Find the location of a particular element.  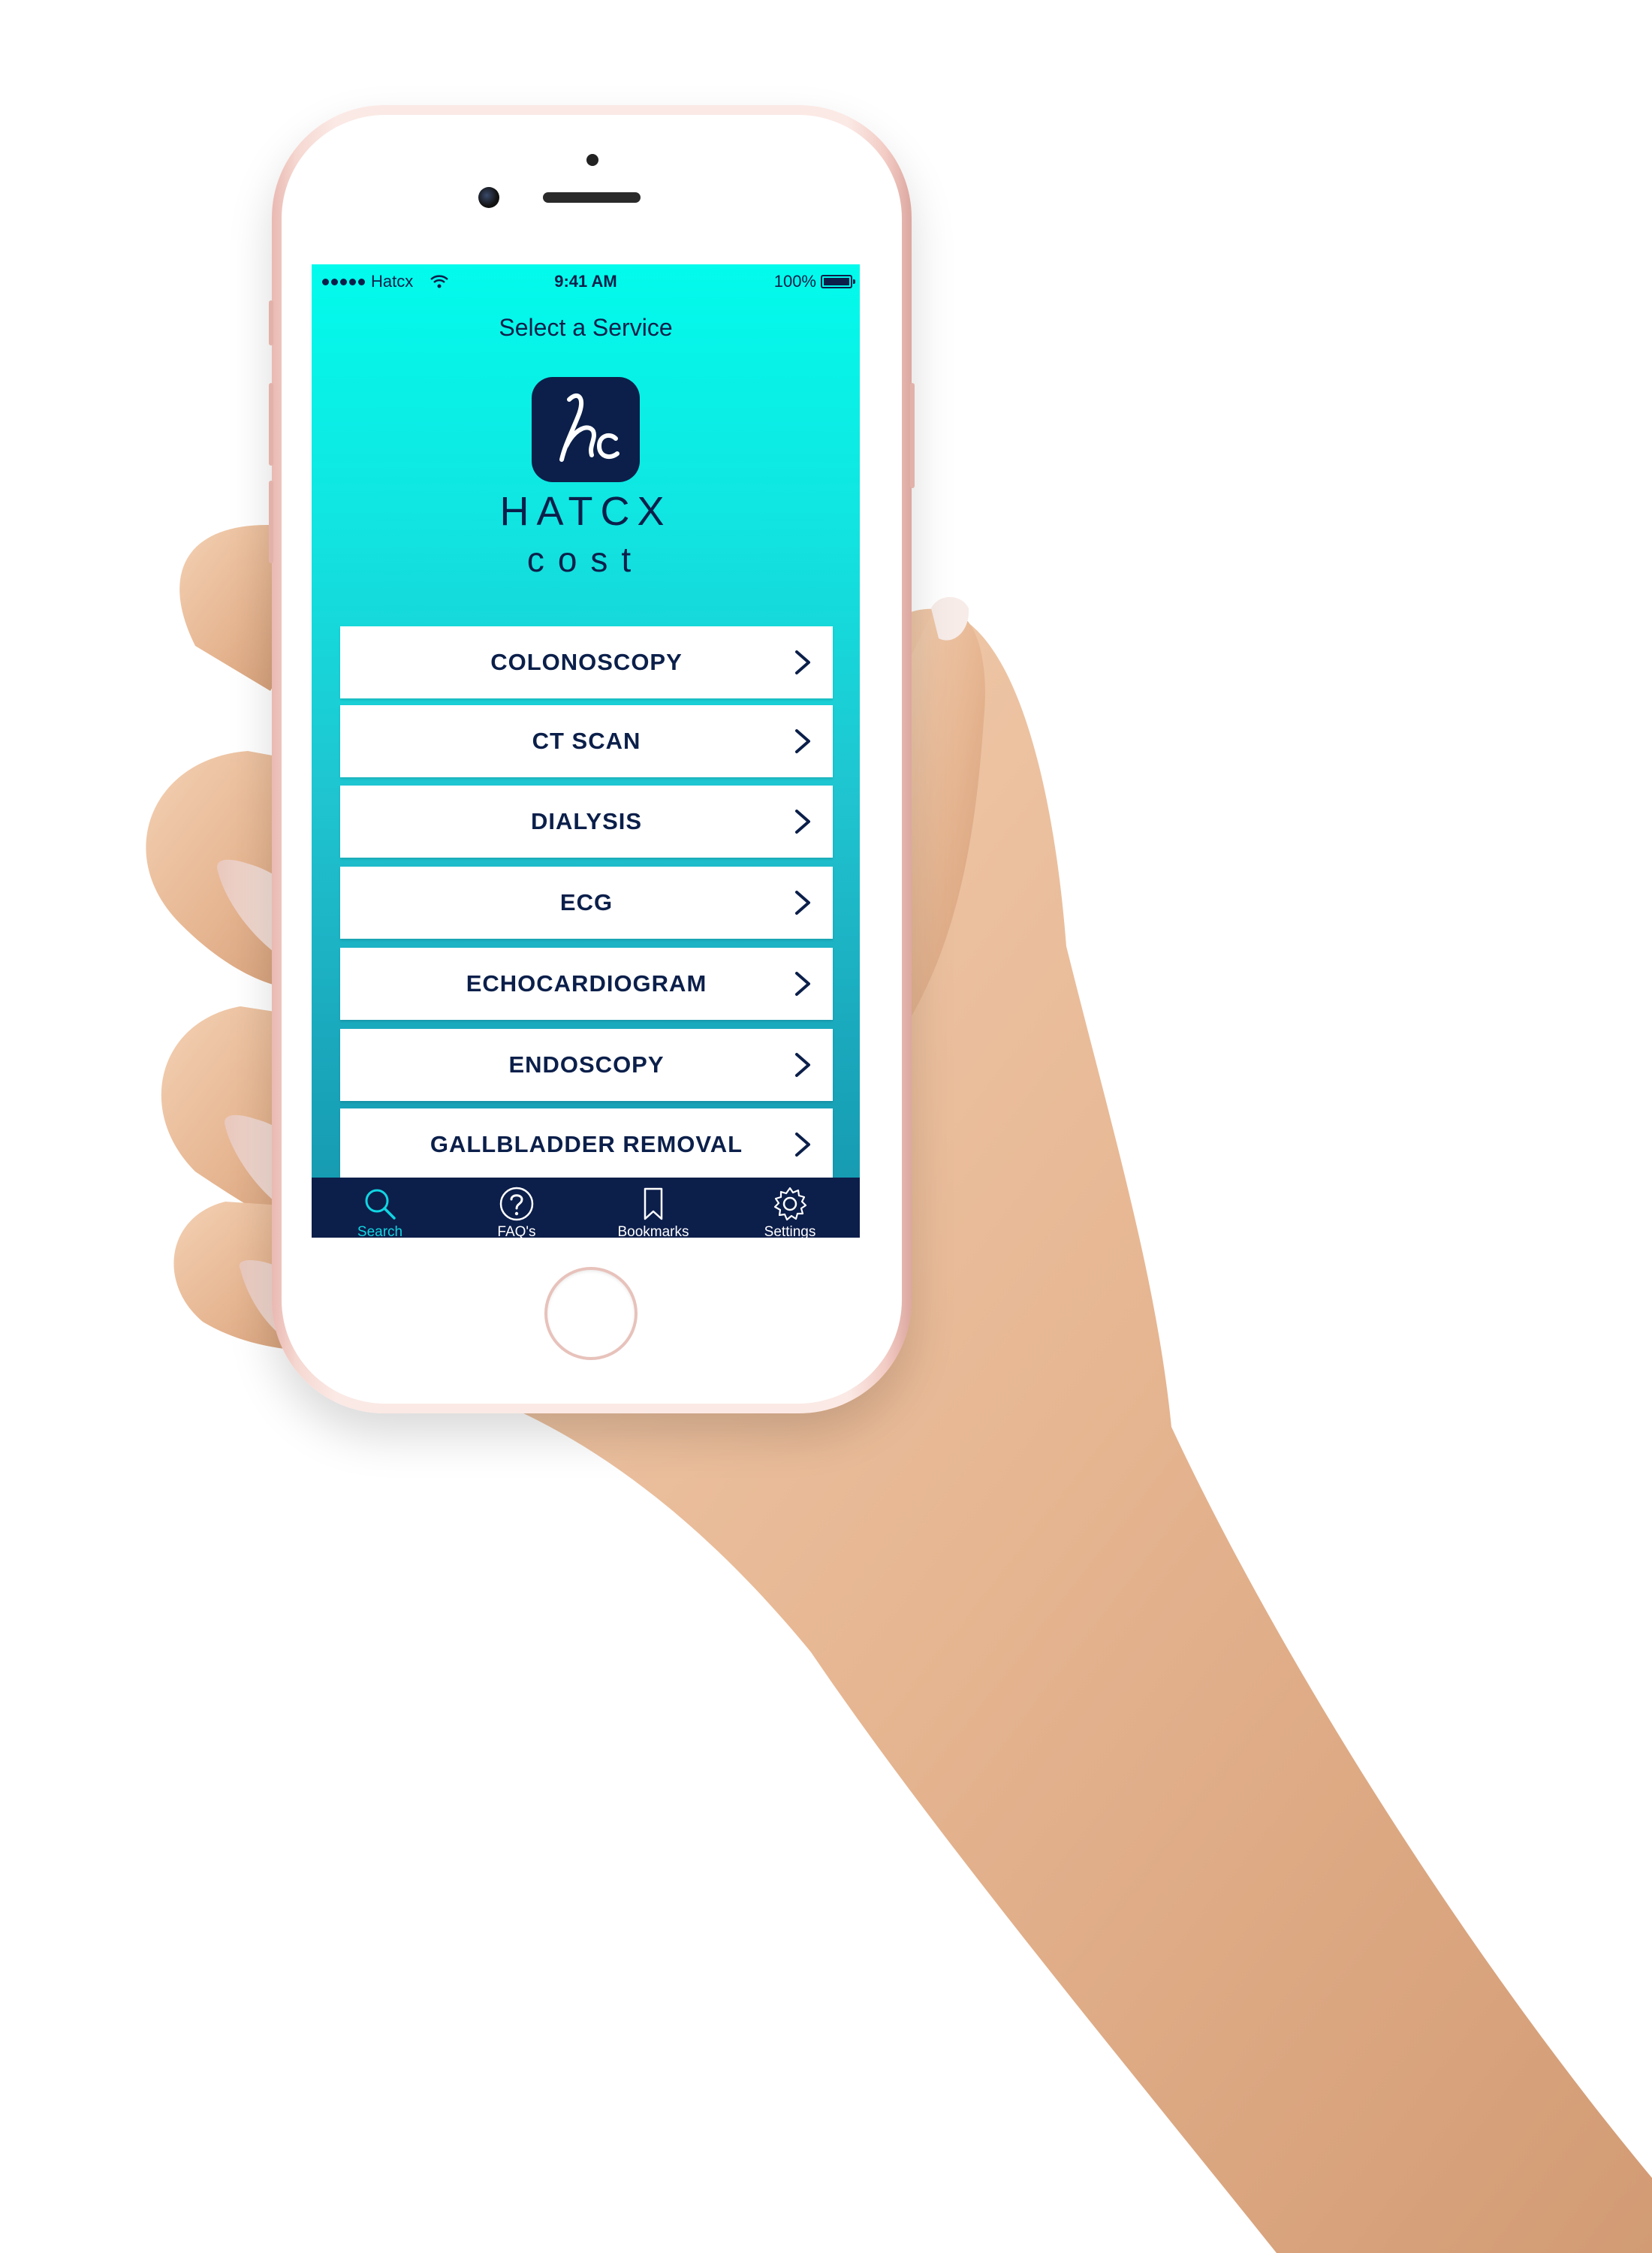

service-item-dialysis: DIALYSIS is located at coordinates (586, 822).